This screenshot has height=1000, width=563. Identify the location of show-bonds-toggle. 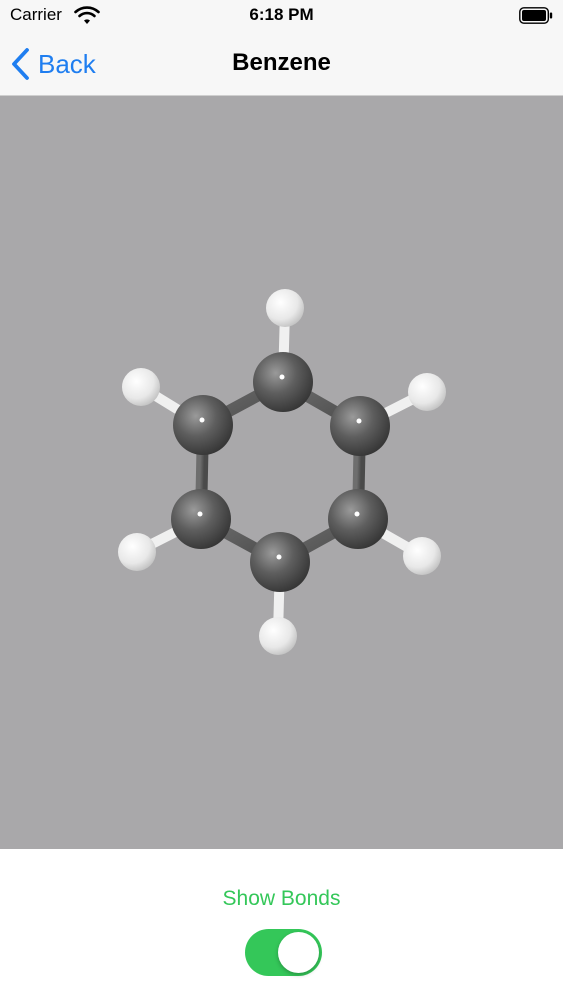
(283, 952).